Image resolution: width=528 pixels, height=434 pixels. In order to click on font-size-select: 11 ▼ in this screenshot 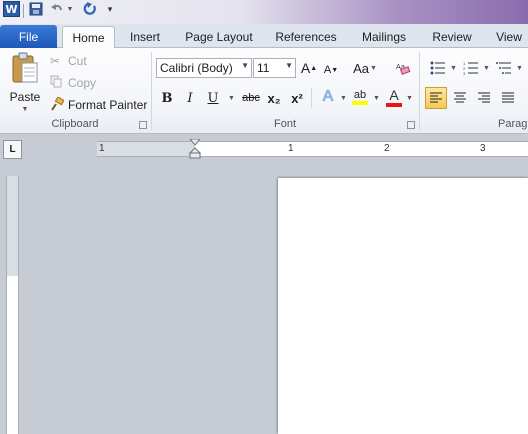, I will do `click(274, 68)`.